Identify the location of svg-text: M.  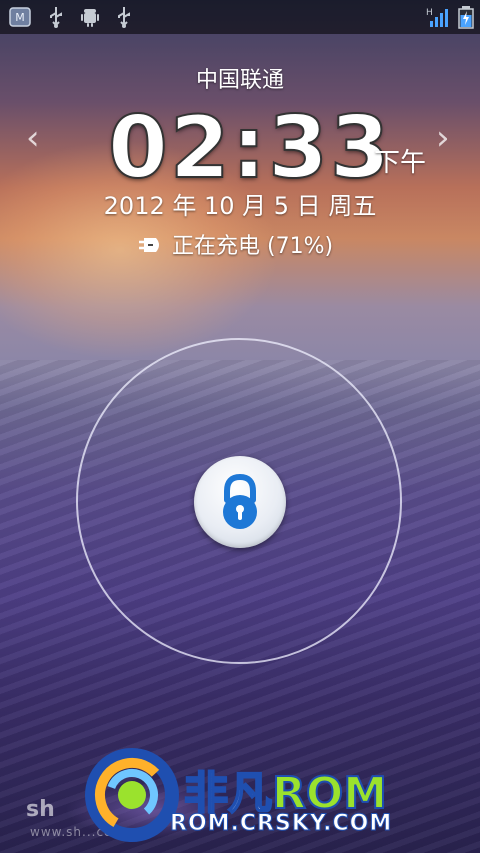
(20, 17).